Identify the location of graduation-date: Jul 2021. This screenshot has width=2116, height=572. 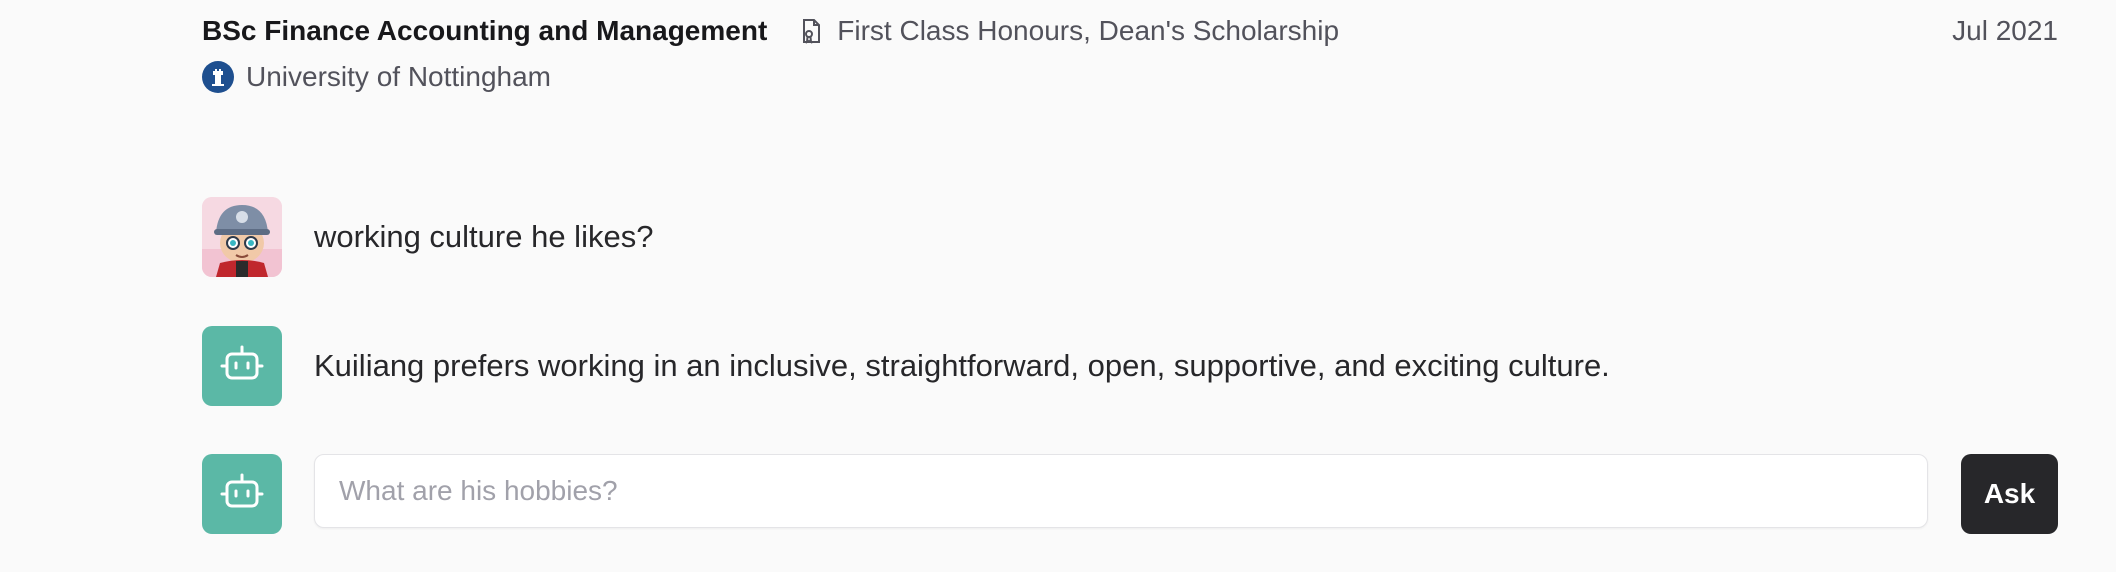
(2005, 30).